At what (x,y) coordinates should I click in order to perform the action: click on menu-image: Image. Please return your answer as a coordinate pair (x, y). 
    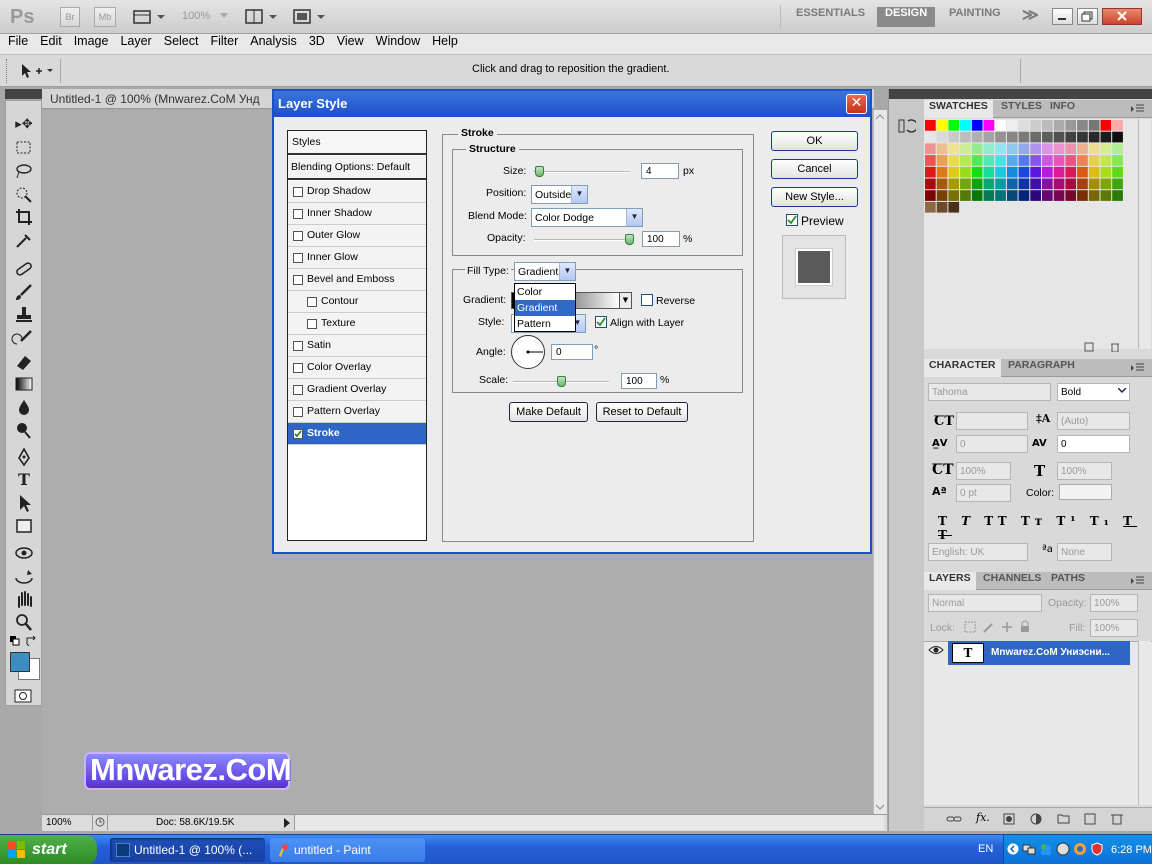
    Looking at the image, I should click on (91, 41).